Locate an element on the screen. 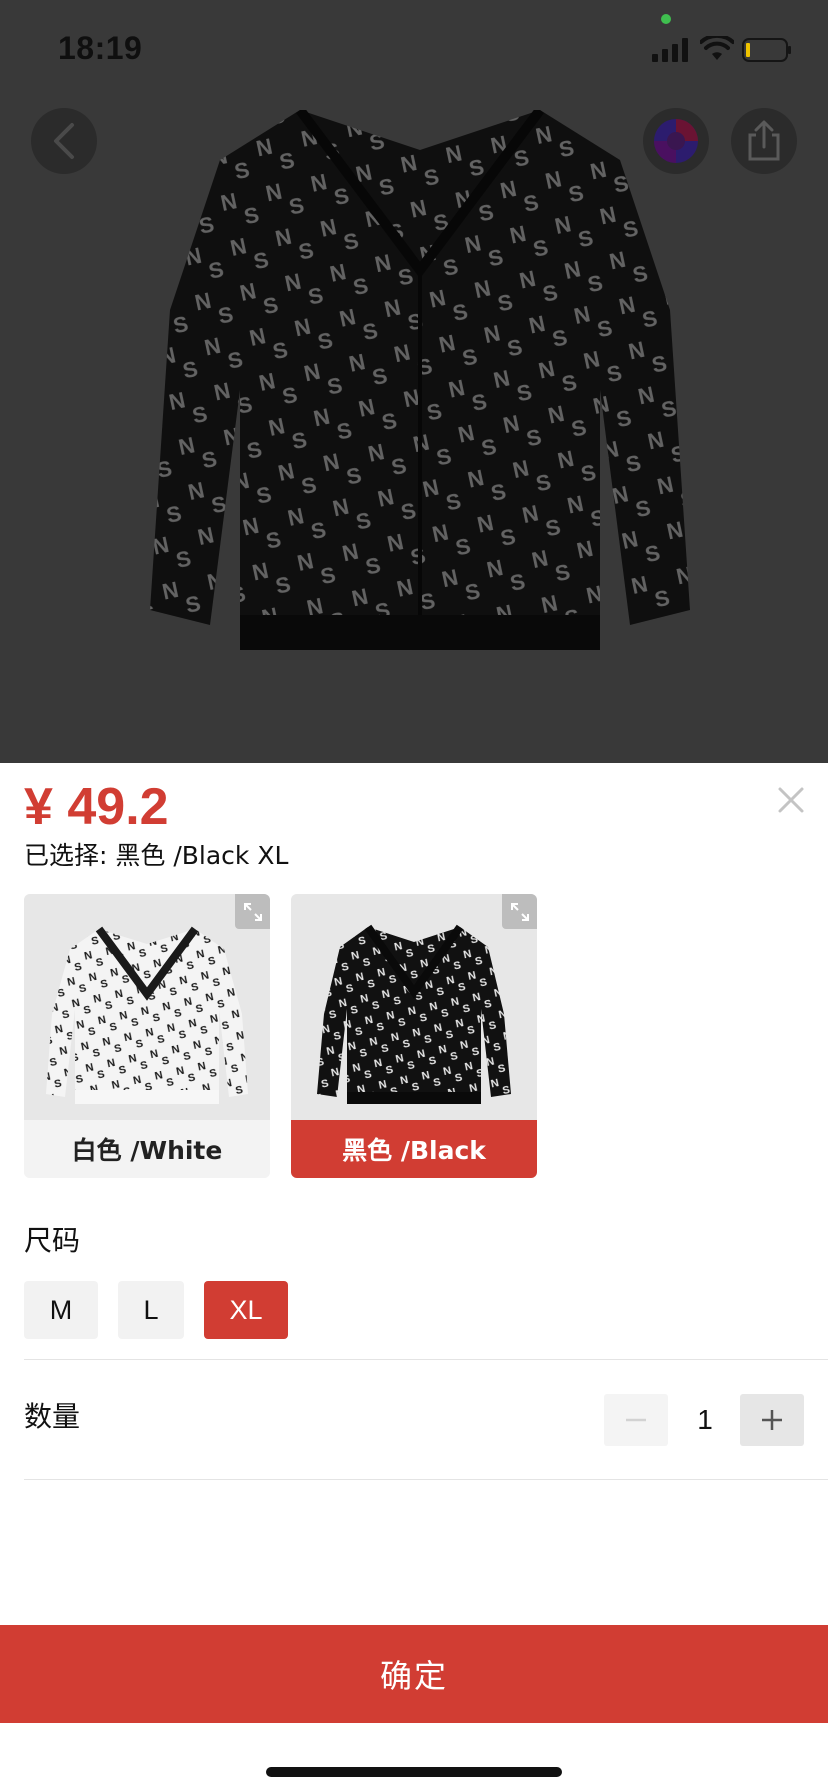 The image size is (828, 1792). home-indicator is located at coordinates (414, 1772).